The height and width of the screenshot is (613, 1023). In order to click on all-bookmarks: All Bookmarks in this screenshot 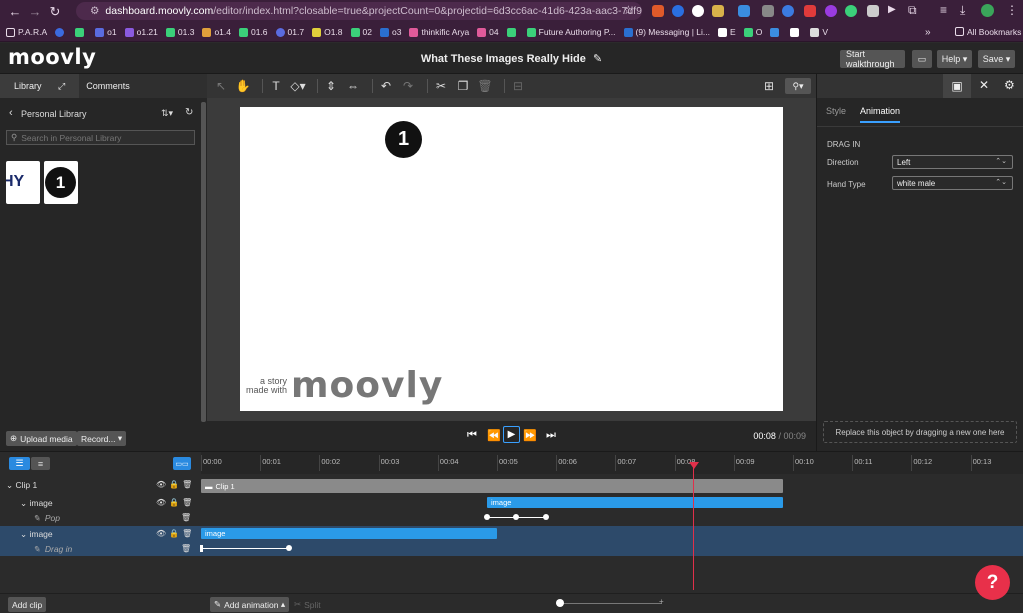, I will do `click(988, 32)`.